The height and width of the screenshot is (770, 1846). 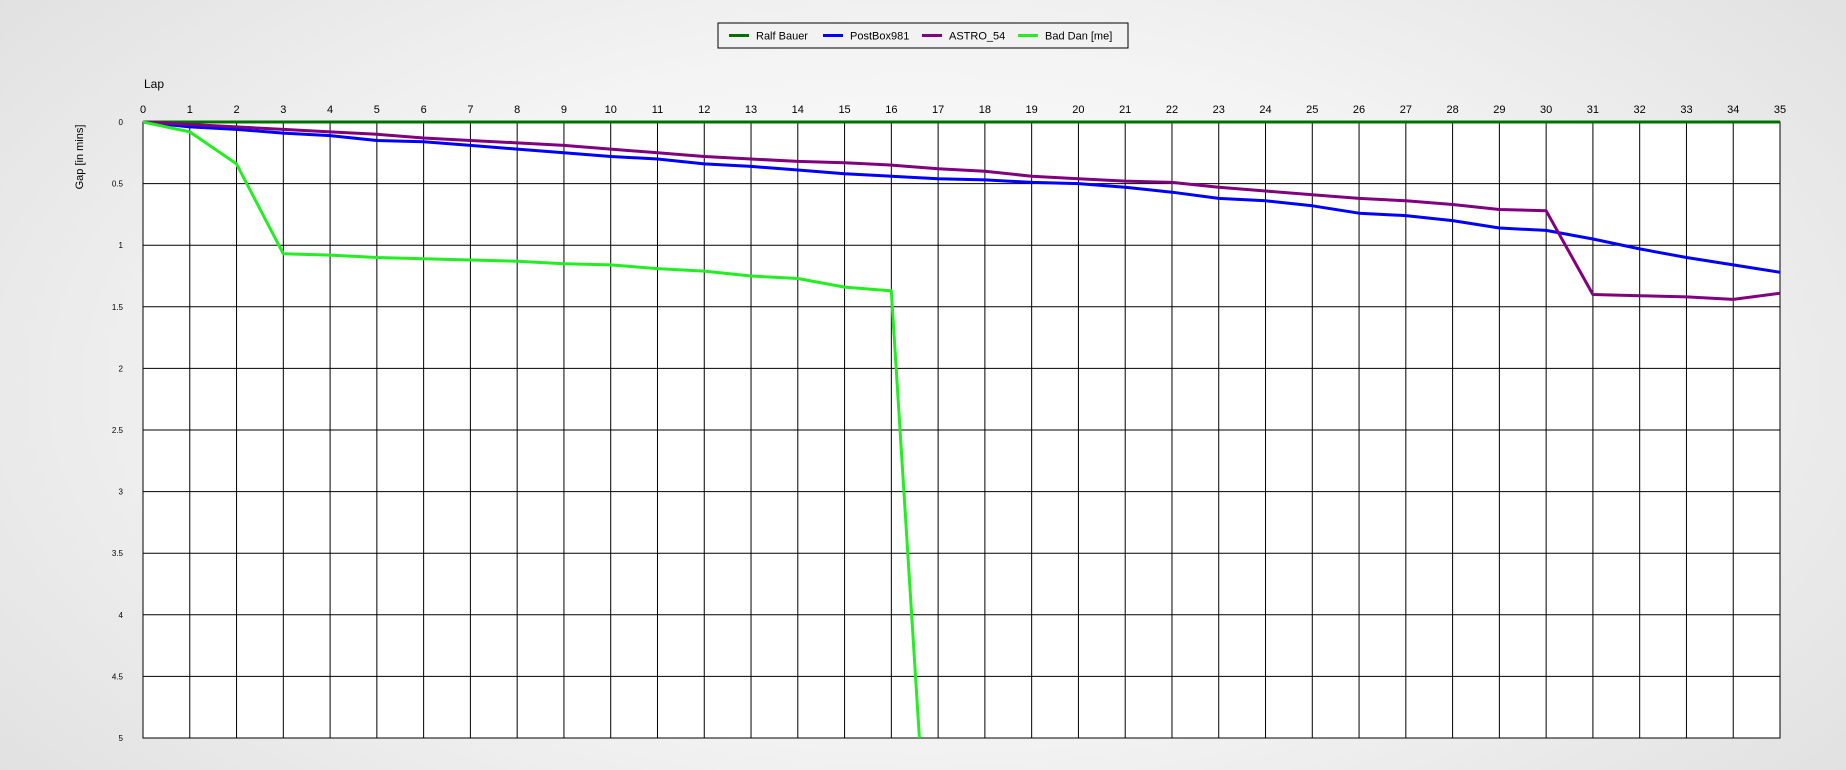 I want to click on x-tick-label: 30, so click(x=1546, y=110).